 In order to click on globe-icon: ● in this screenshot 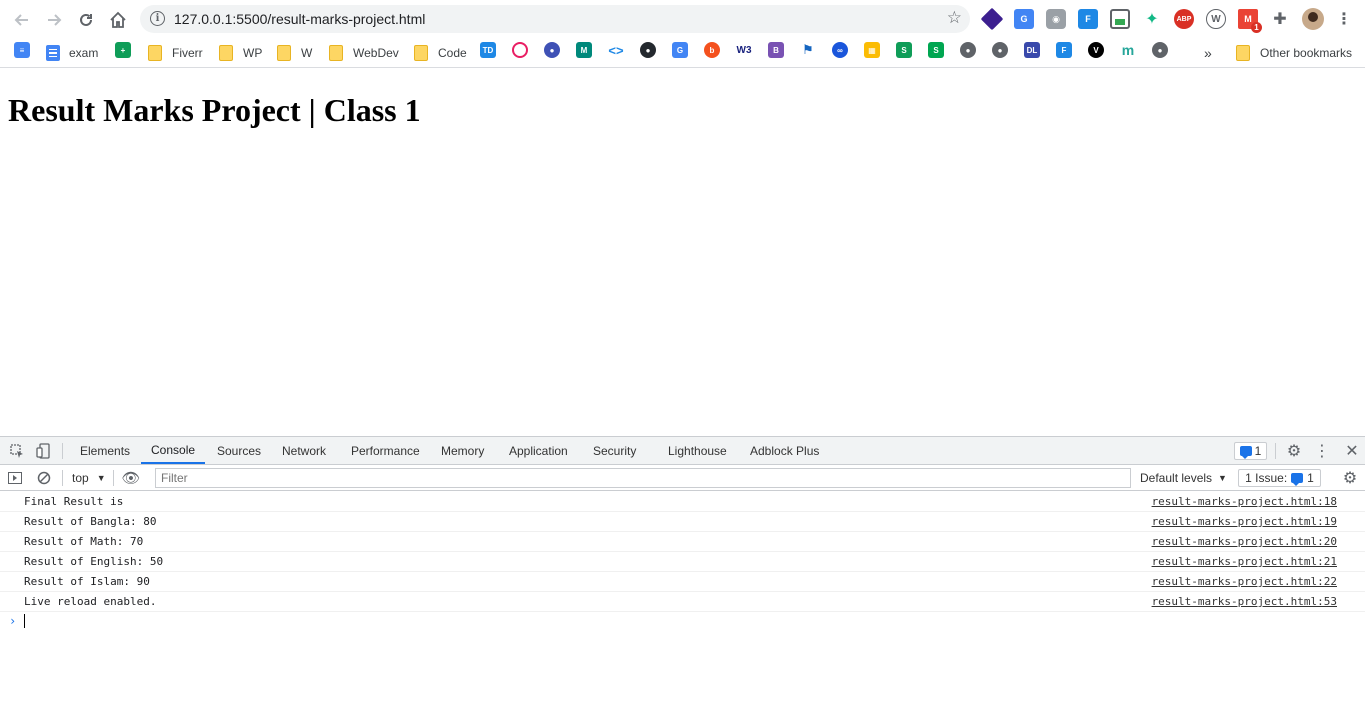, I will do `click(968, 50)`.